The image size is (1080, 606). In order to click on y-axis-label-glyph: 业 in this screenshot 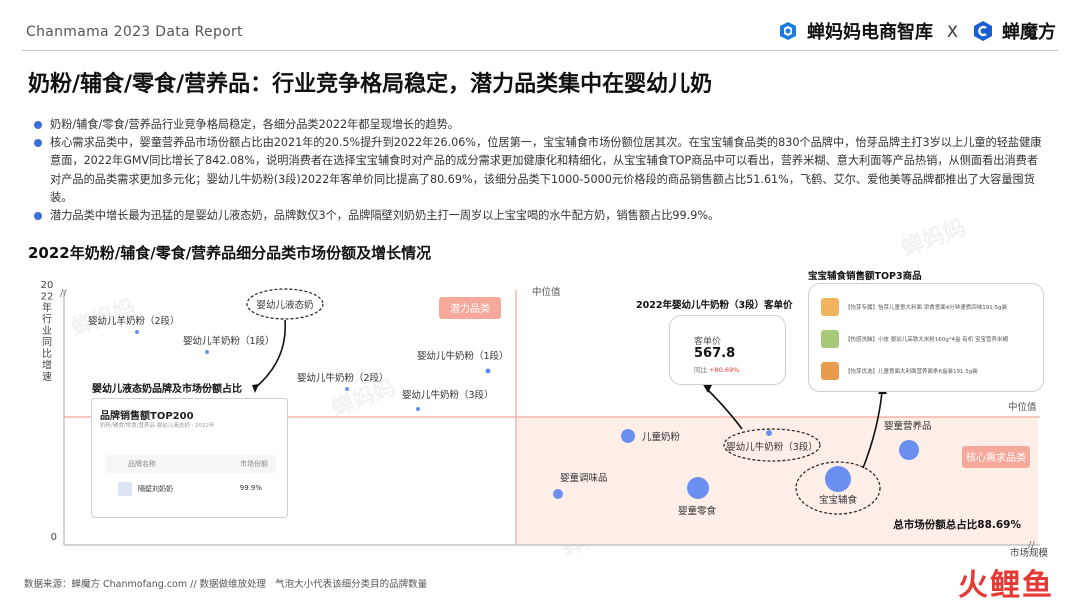, I will do `click(47, 331)`.